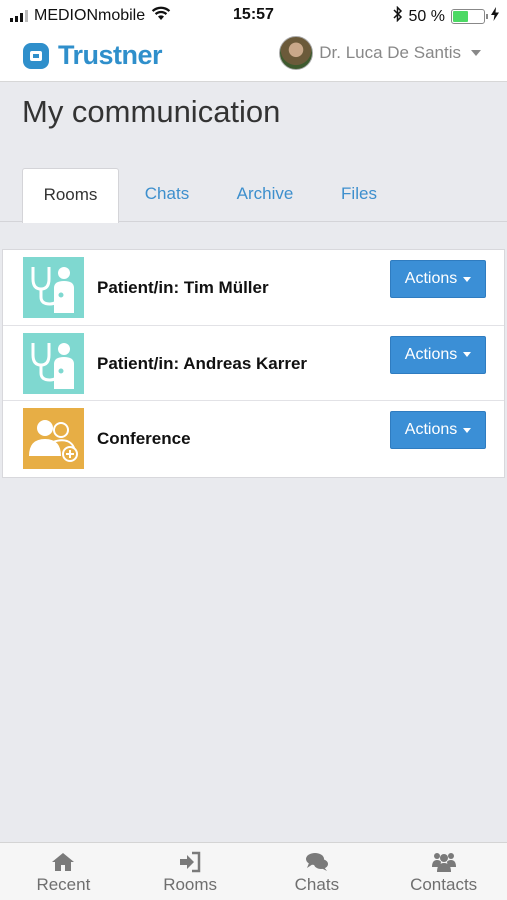  I want to click on nav-recent: Recent, so click(63, 871).